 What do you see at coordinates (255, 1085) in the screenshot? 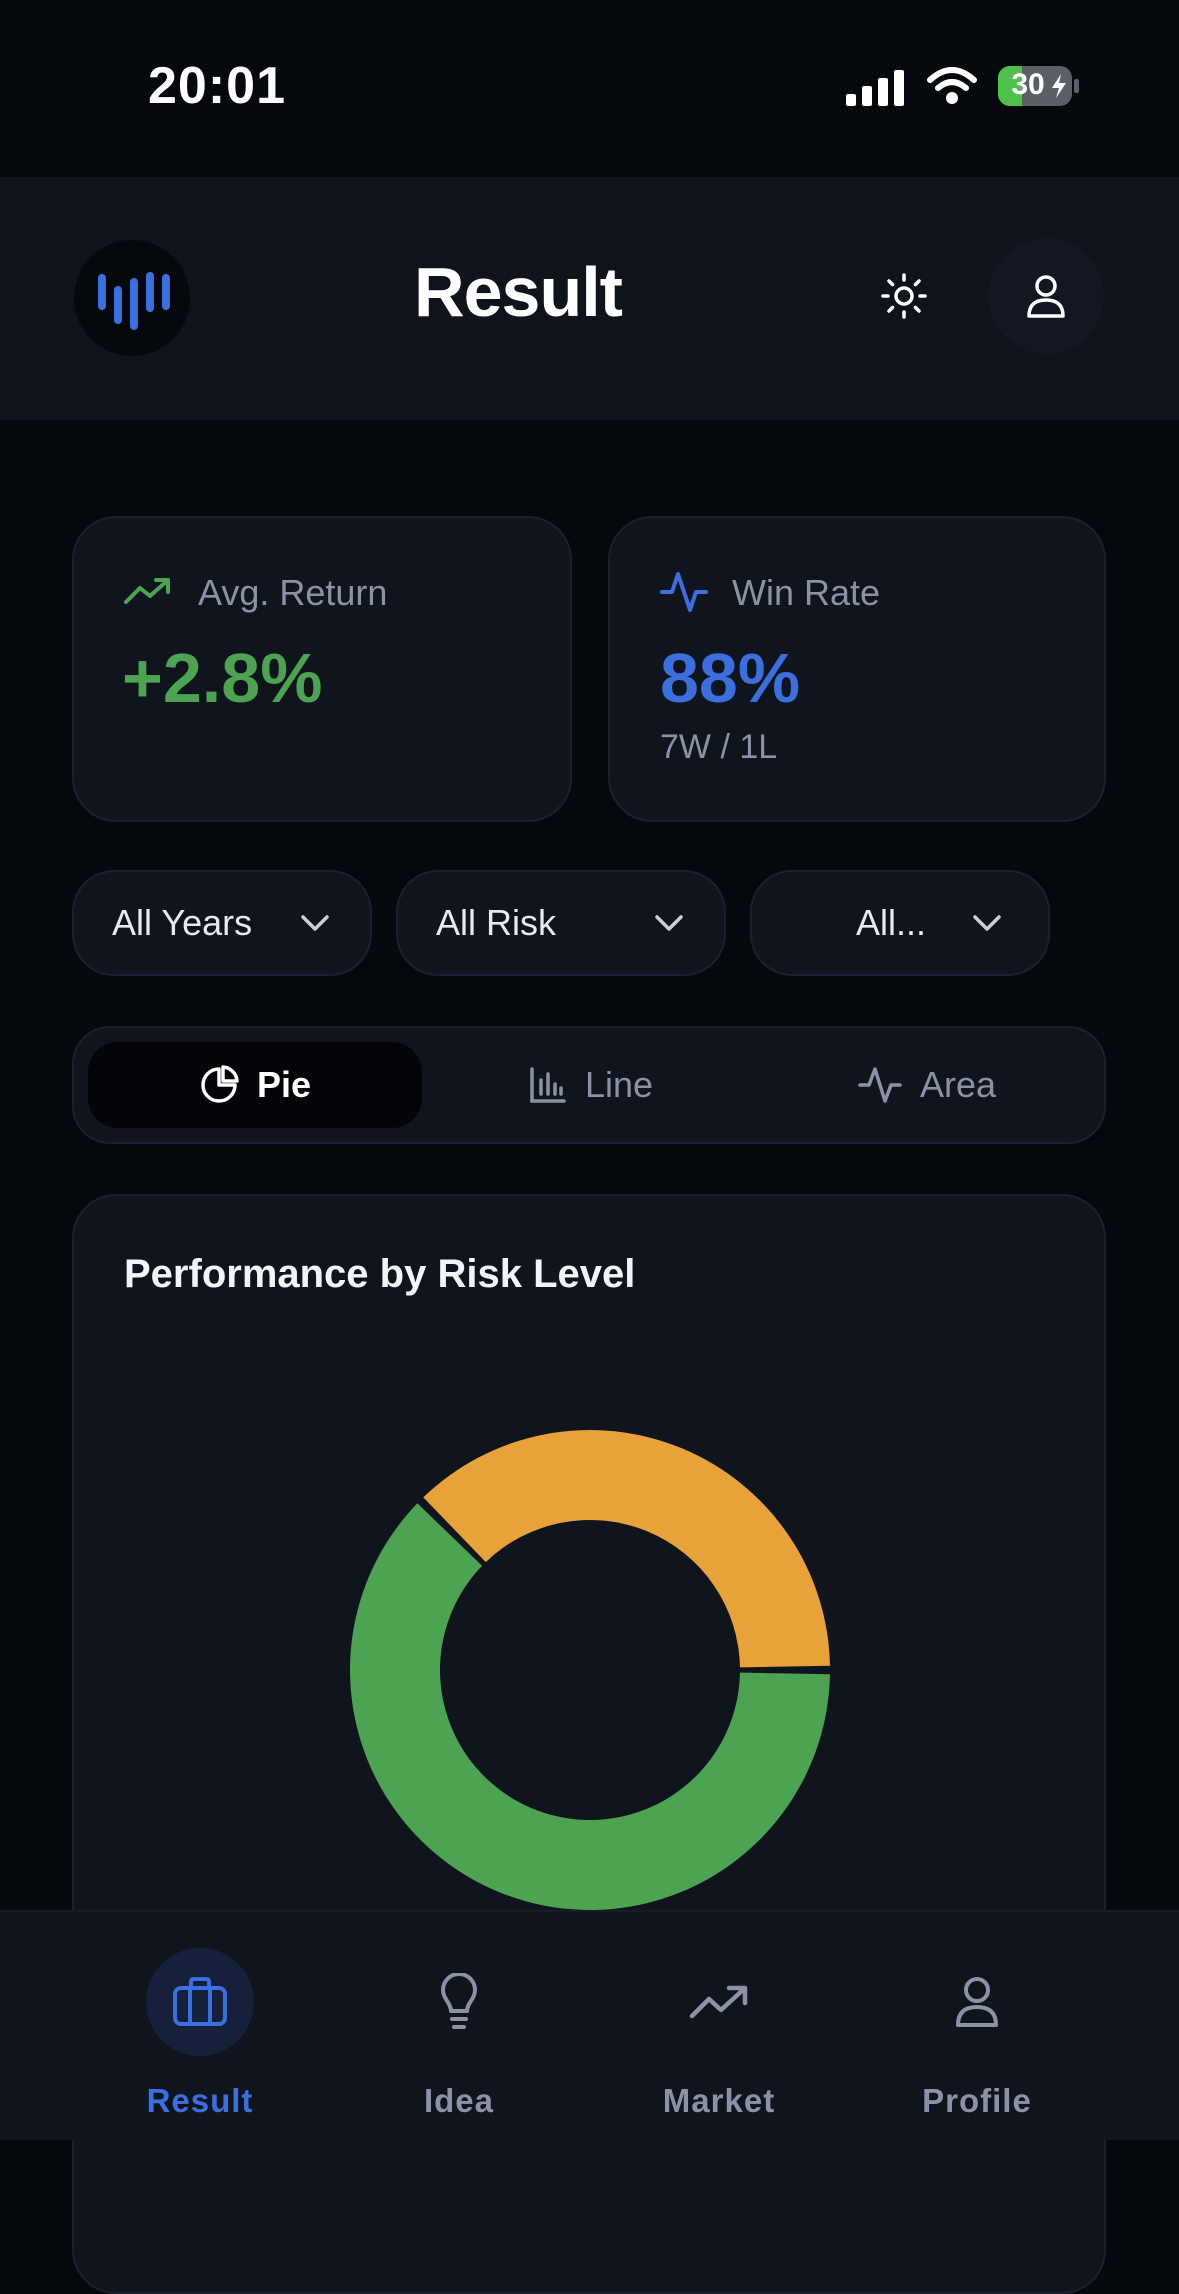
I see `tab-pie: Pie` at bounding box center [255, 1085].